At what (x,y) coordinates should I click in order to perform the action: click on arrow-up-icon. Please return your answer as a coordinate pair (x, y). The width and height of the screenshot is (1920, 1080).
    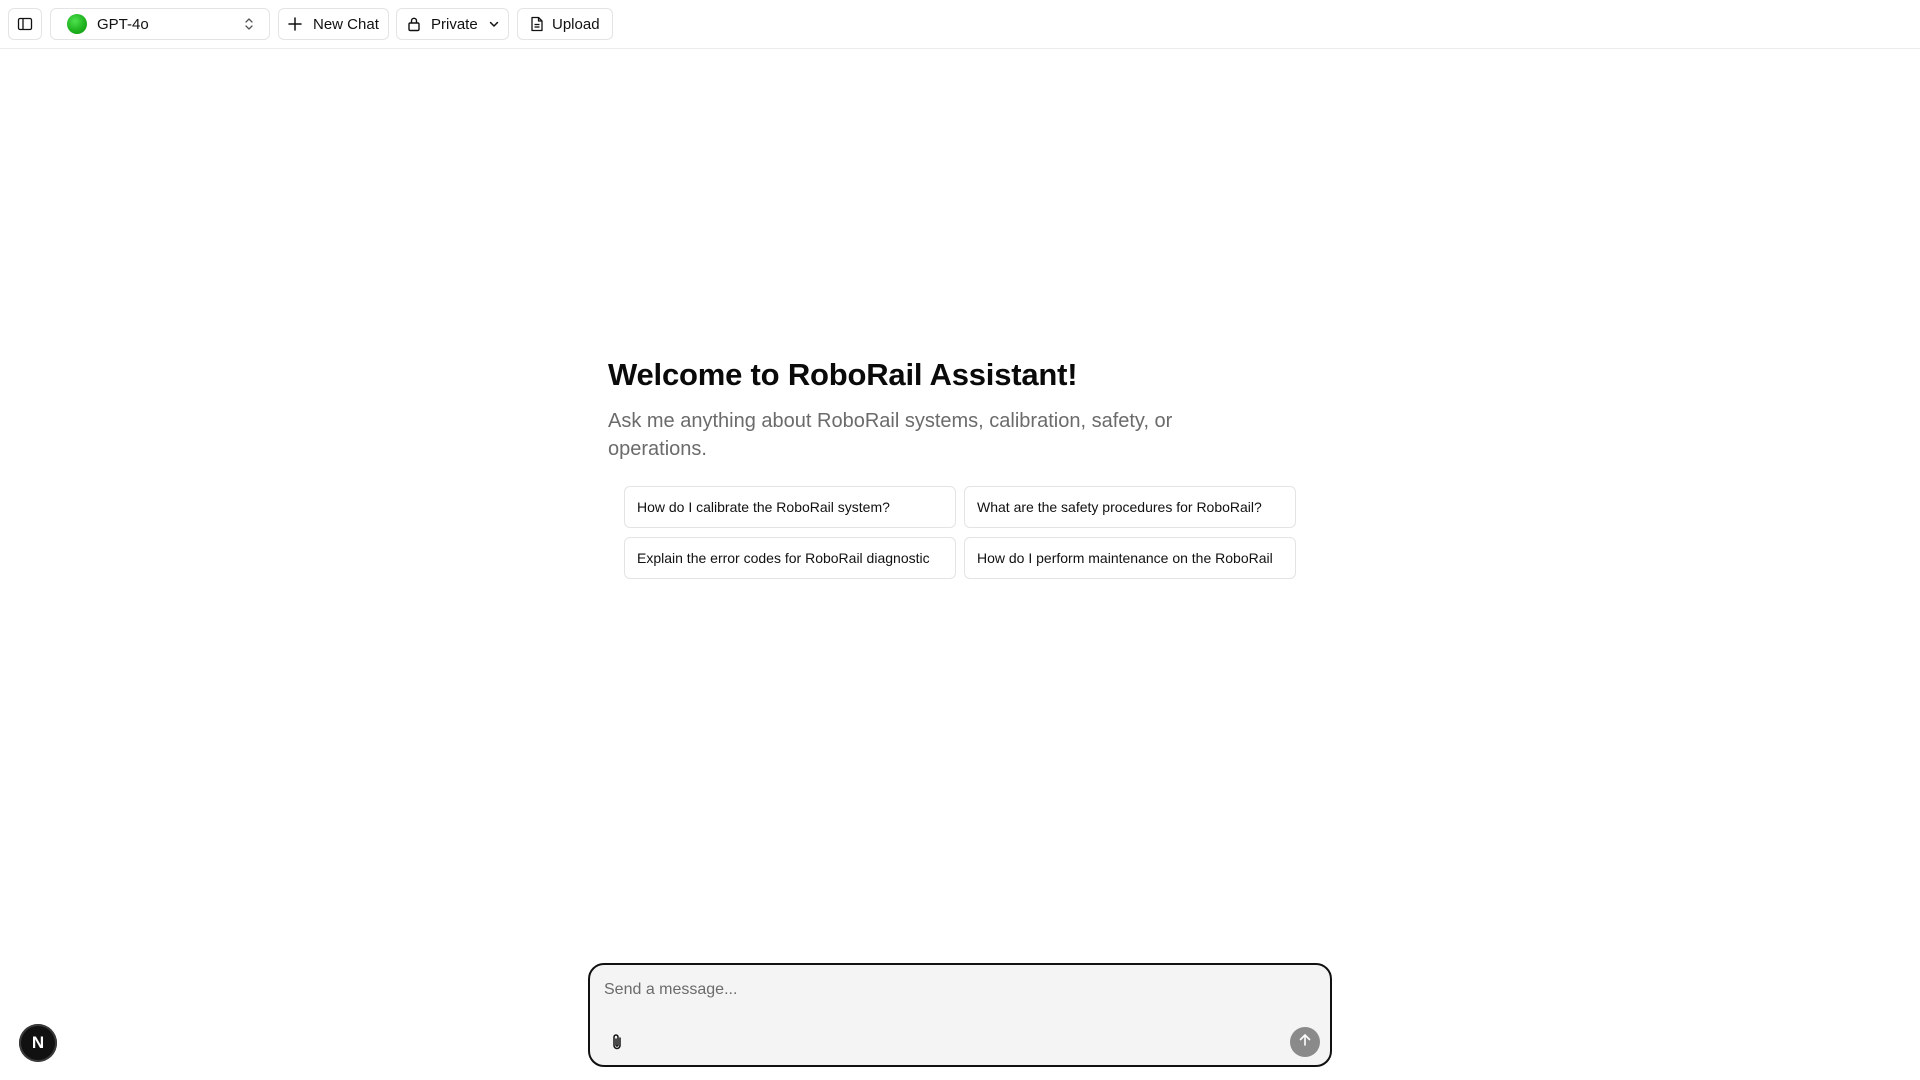
    Looking at the image, I should click on (1305, 1042).